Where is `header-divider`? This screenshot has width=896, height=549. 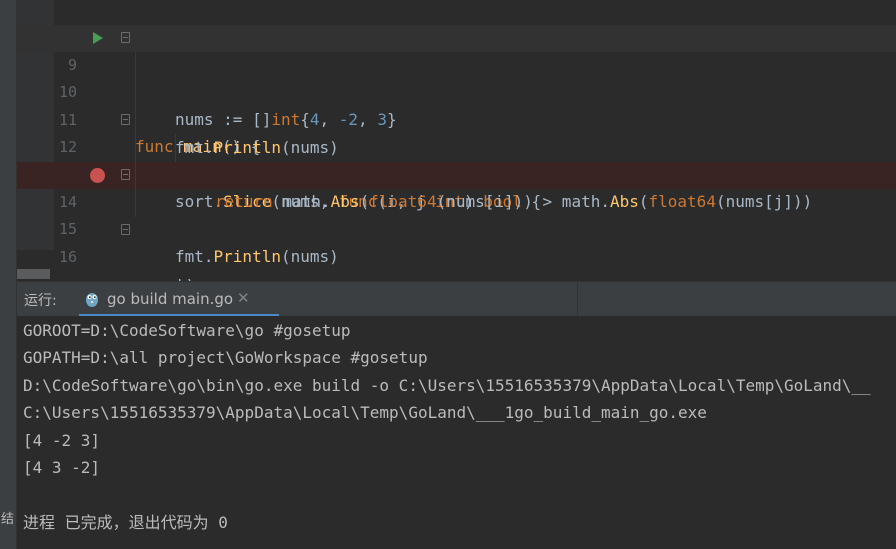
header-divider is located at coordinates (577, 299).